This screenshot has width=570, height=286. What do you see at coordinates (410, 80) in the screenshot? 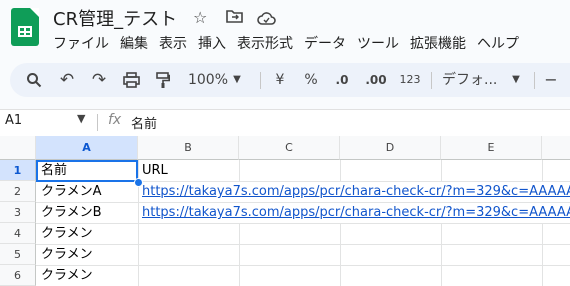
I see `number-format-button: 123` at bounding box center [410, 80].